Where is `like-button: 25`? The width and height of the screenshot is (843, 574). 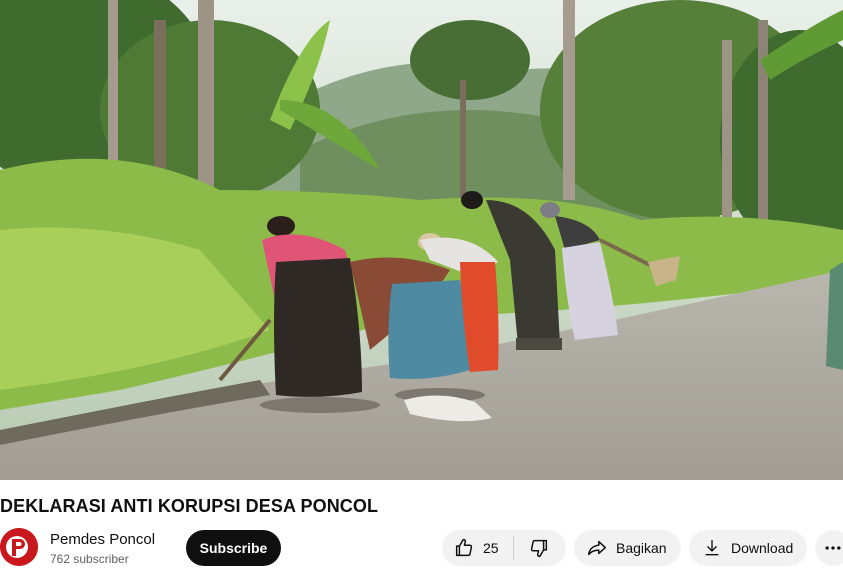 like-button: 25 is located at coordinates (470, 548).